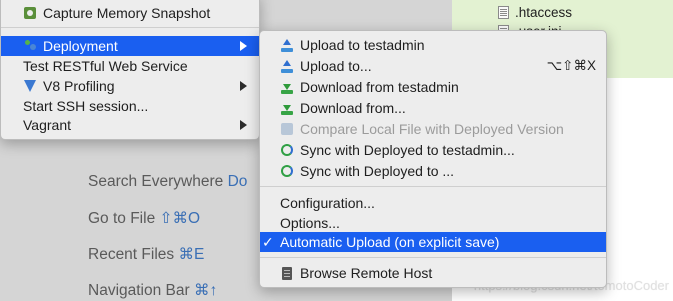  I want to click on menu-item-compare-local-file: Compare Local File with Deployed Version, so click(433, 129).